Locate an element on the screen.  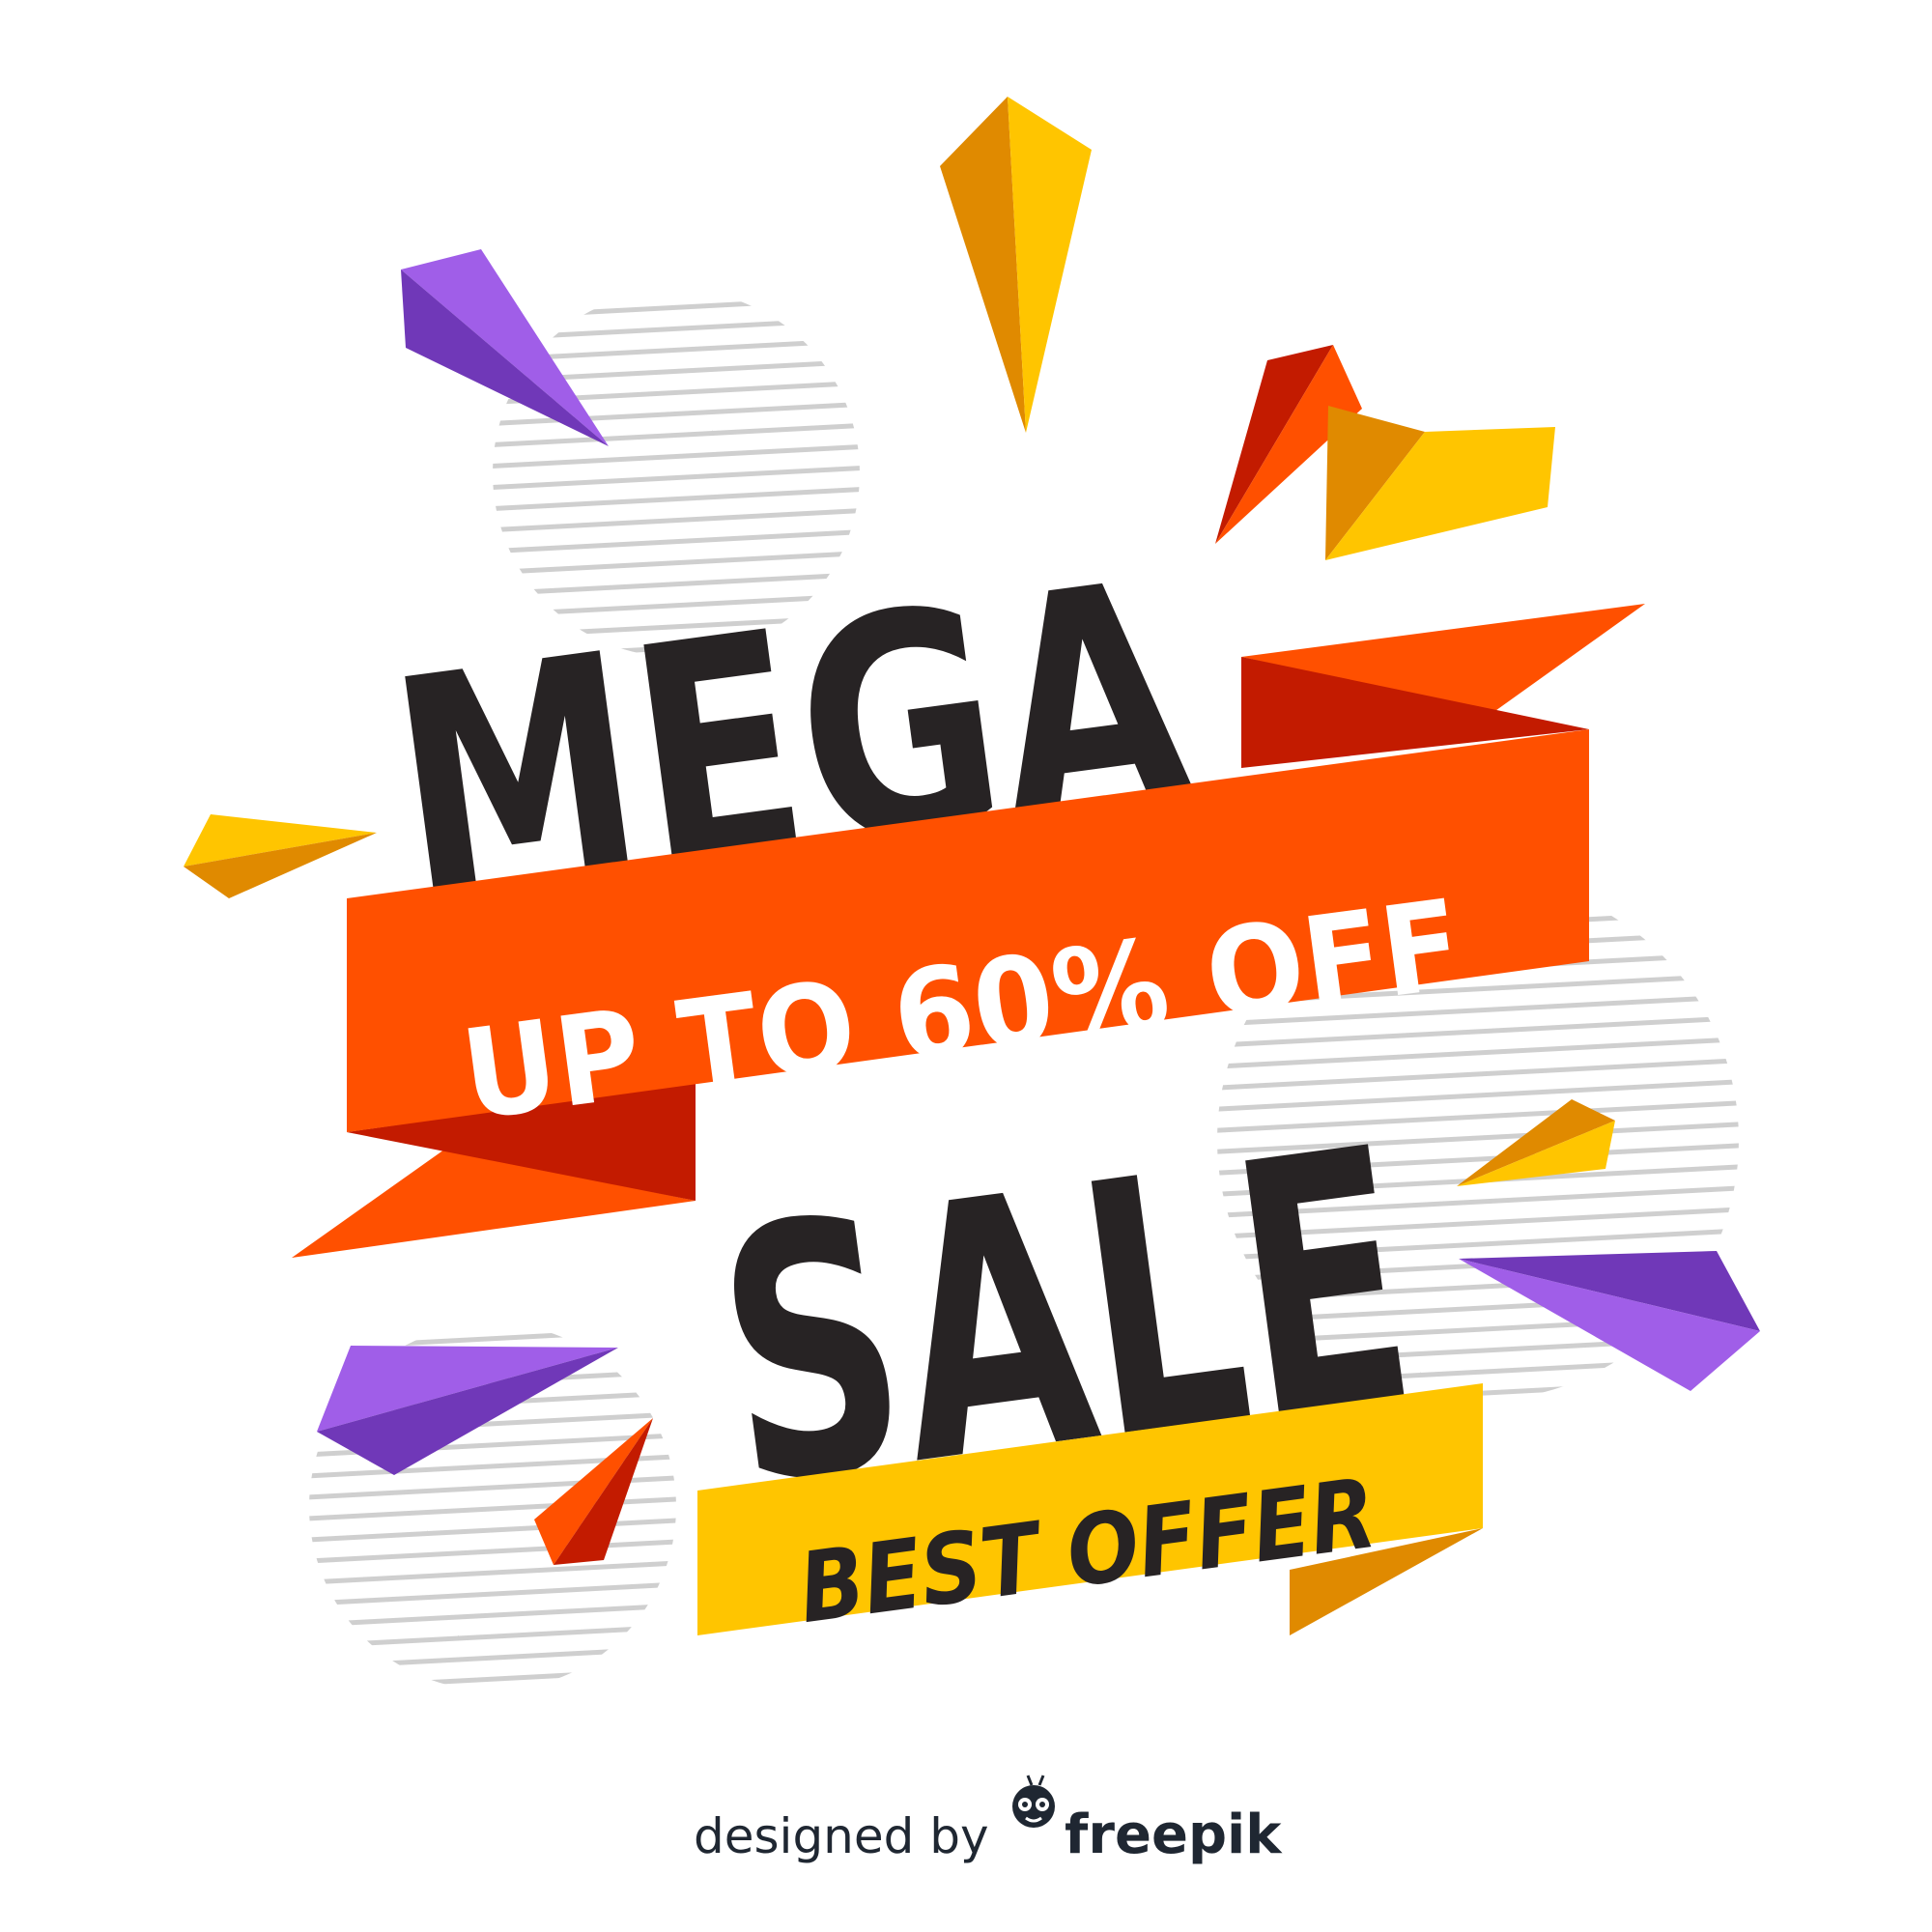
credit-prefix: designed by is located at coordinates (841, 1836).